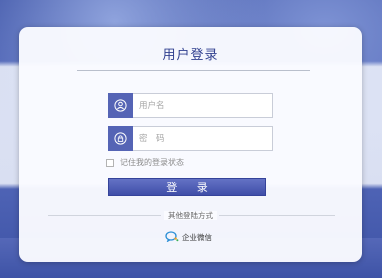  I want to click on remember-me: 记住我的登录状态, so click(145, 162).